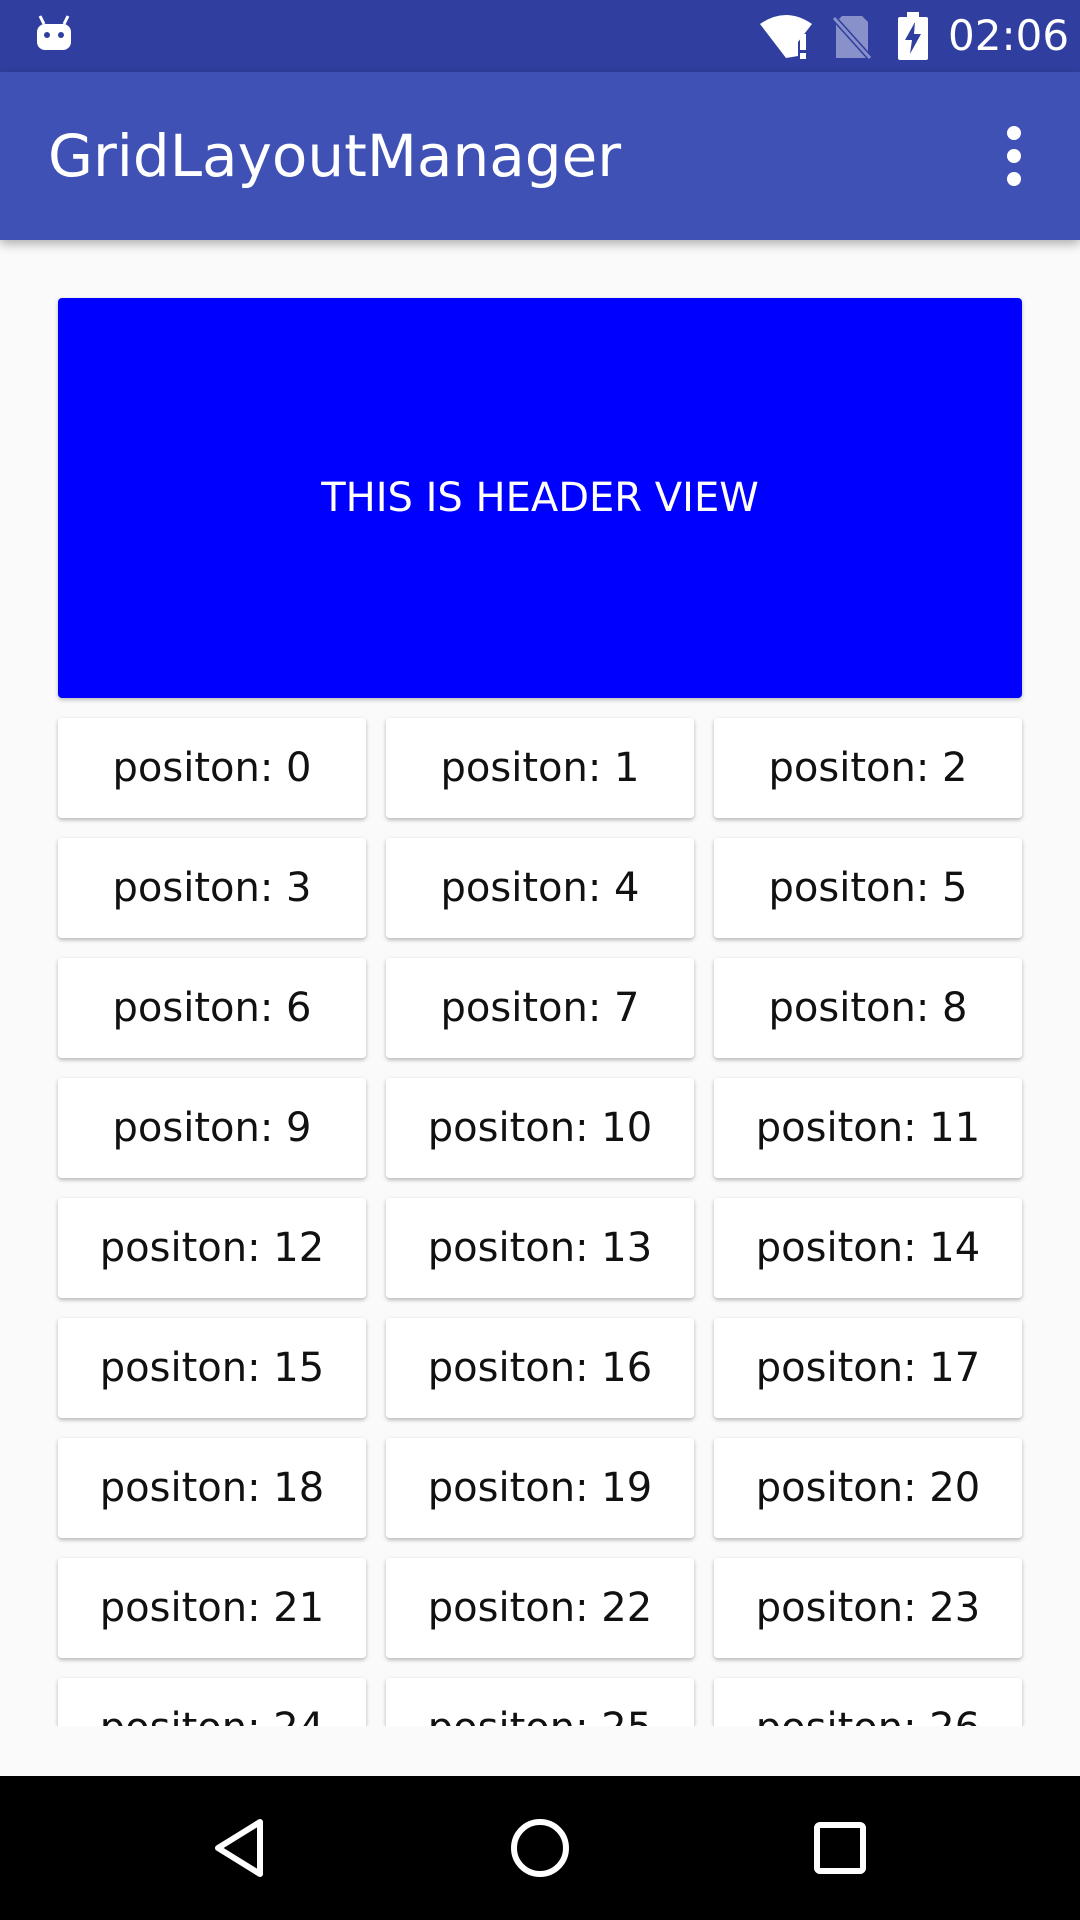 The height and width of the screenshot is (1920, 1080). I want to click on more-vert-icon, so click(1014, 156).